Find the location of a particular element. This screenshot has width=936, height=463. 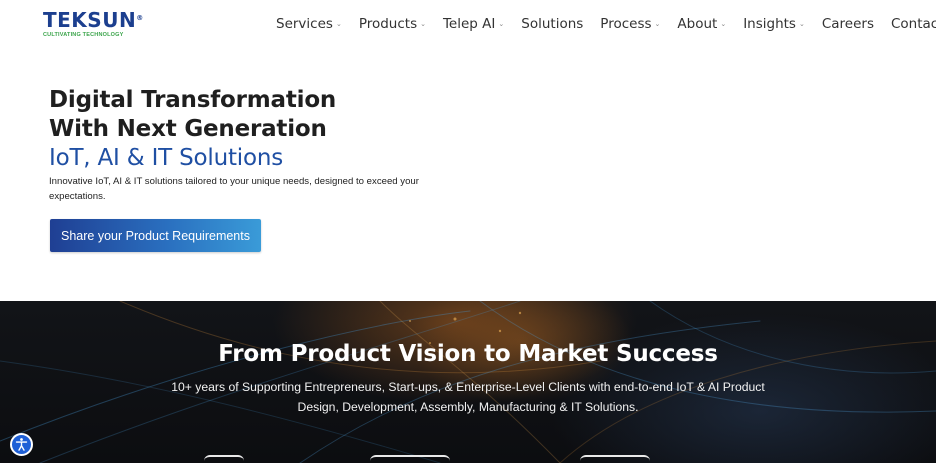

nav-label: Products is located at coordinates (388, 24).